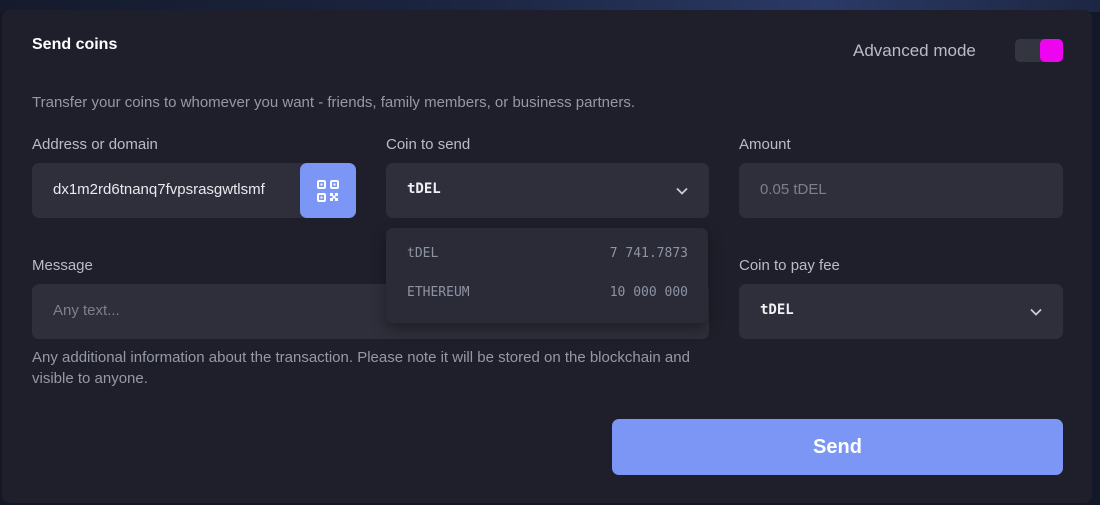  Describe the element at coordinates (1039, 50) in the screenshot. I see `advanced-mode-toggle` at that location.